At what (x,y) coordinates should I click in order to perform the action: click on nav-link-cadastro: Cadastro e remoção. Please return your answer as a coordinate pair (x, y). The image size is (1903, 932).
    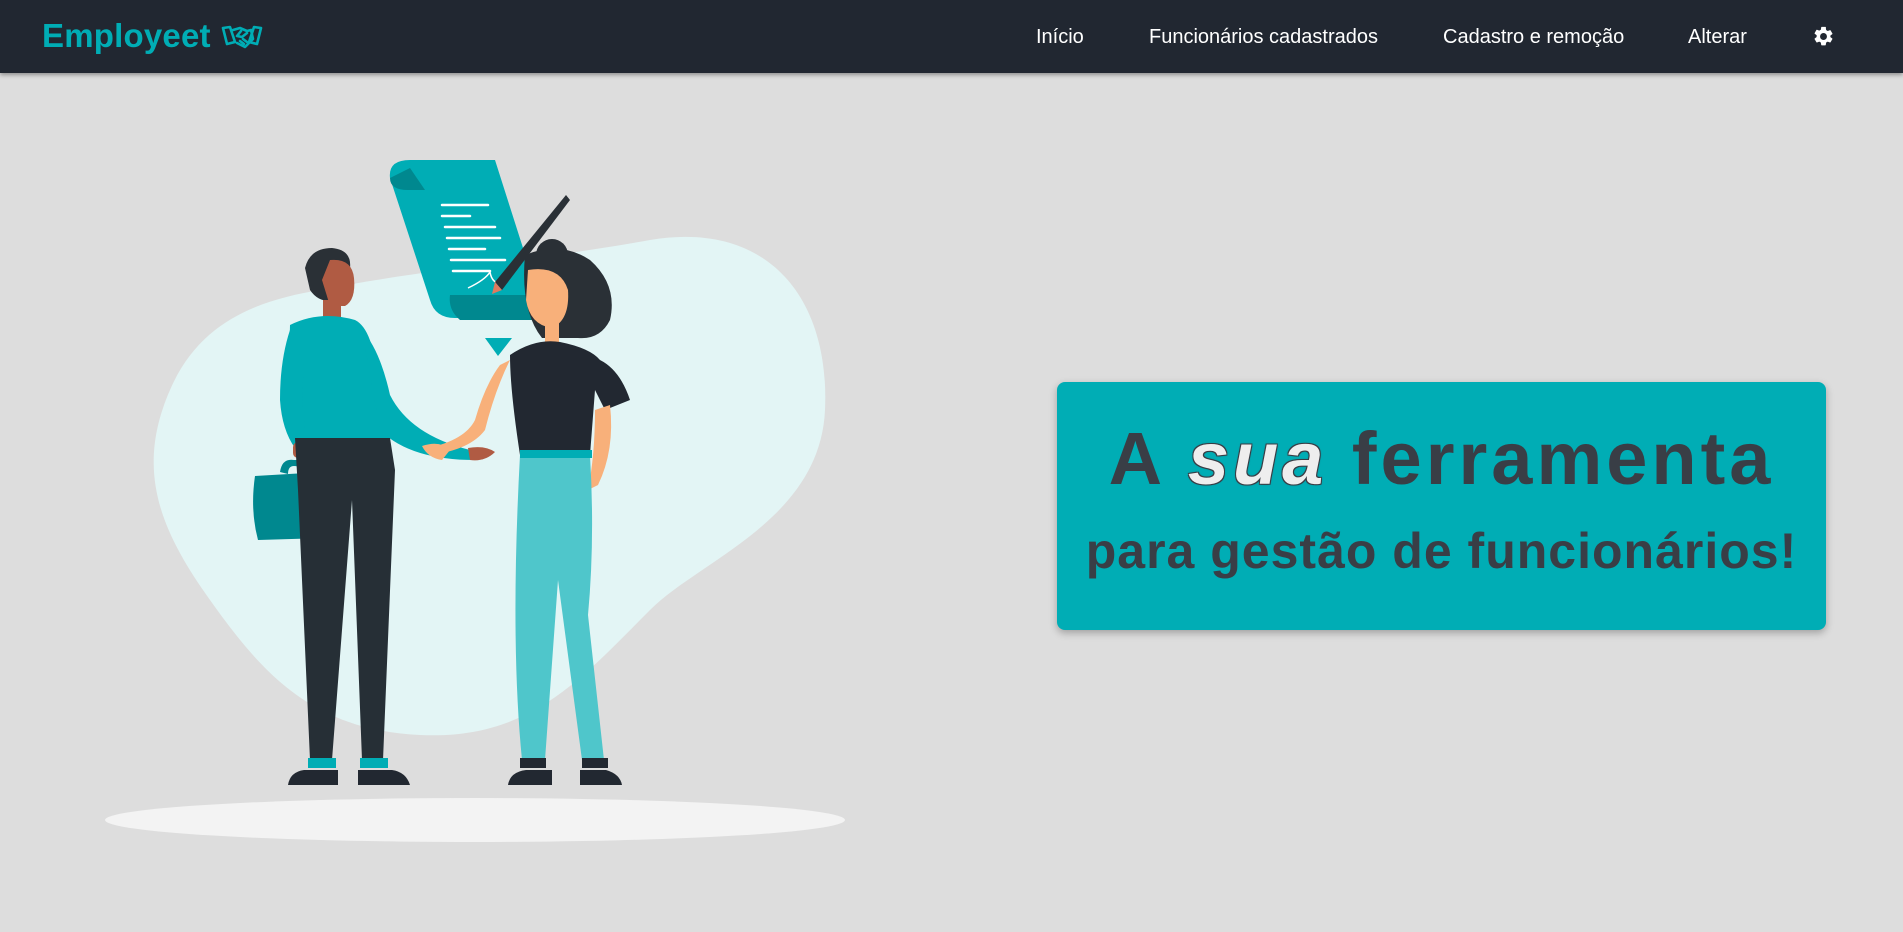
    Looking at the image, I should click on (1533, 37).